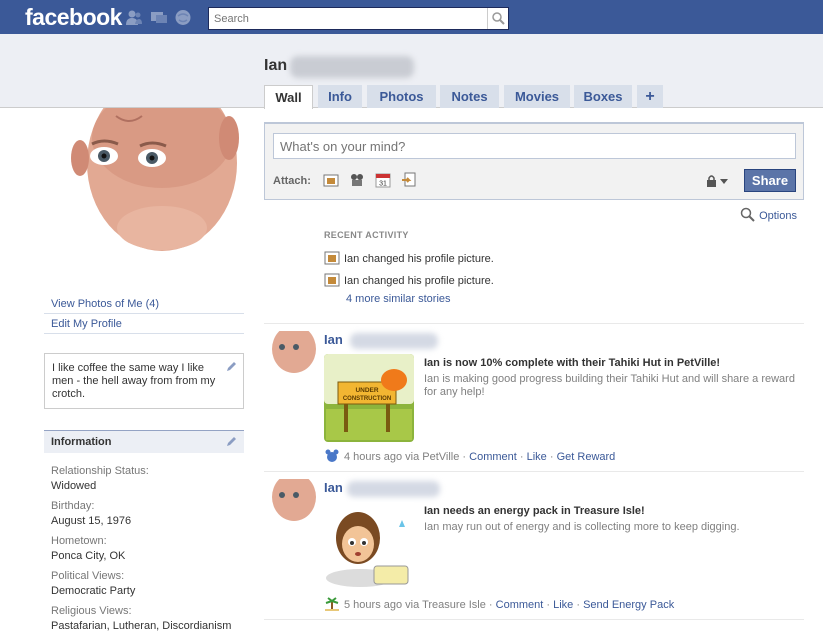 Image resolution: width=823 pixels, height=632 pixels. I want to click on search-button, so click(497, 18).